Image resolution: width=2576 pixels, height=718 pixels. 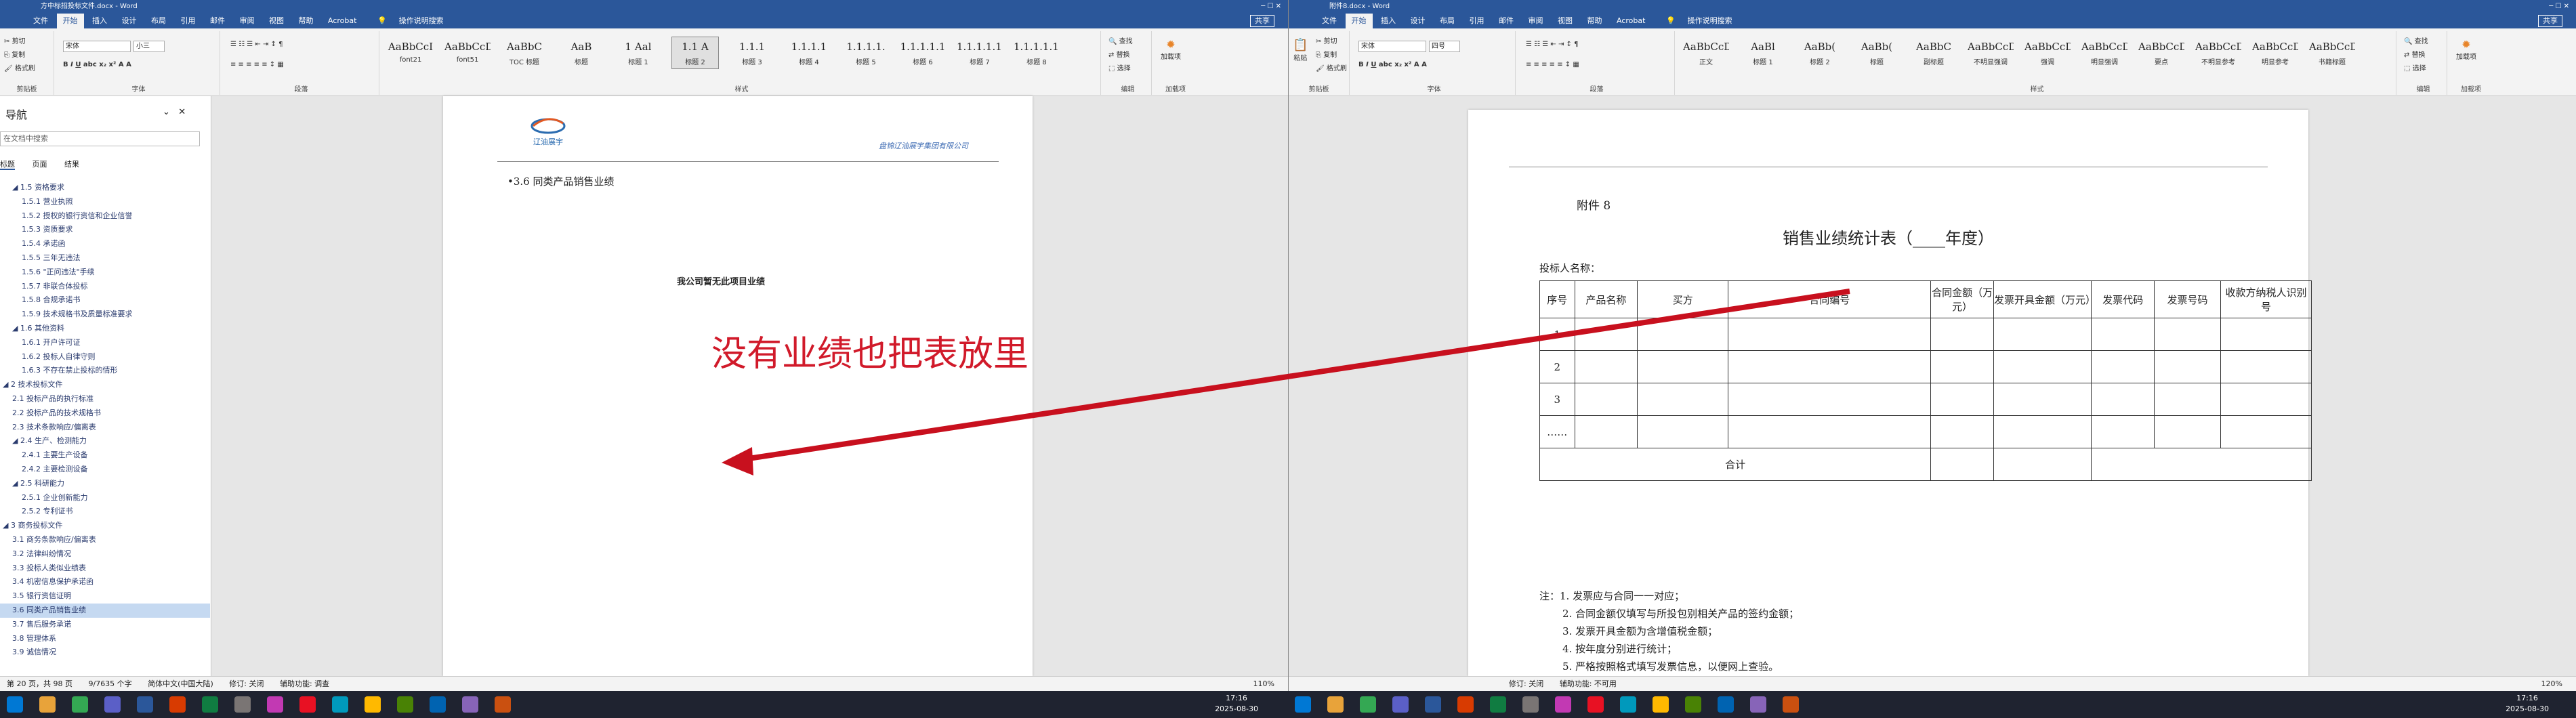 I want to click on annotation-arrow, so click(x=1286, y=382).